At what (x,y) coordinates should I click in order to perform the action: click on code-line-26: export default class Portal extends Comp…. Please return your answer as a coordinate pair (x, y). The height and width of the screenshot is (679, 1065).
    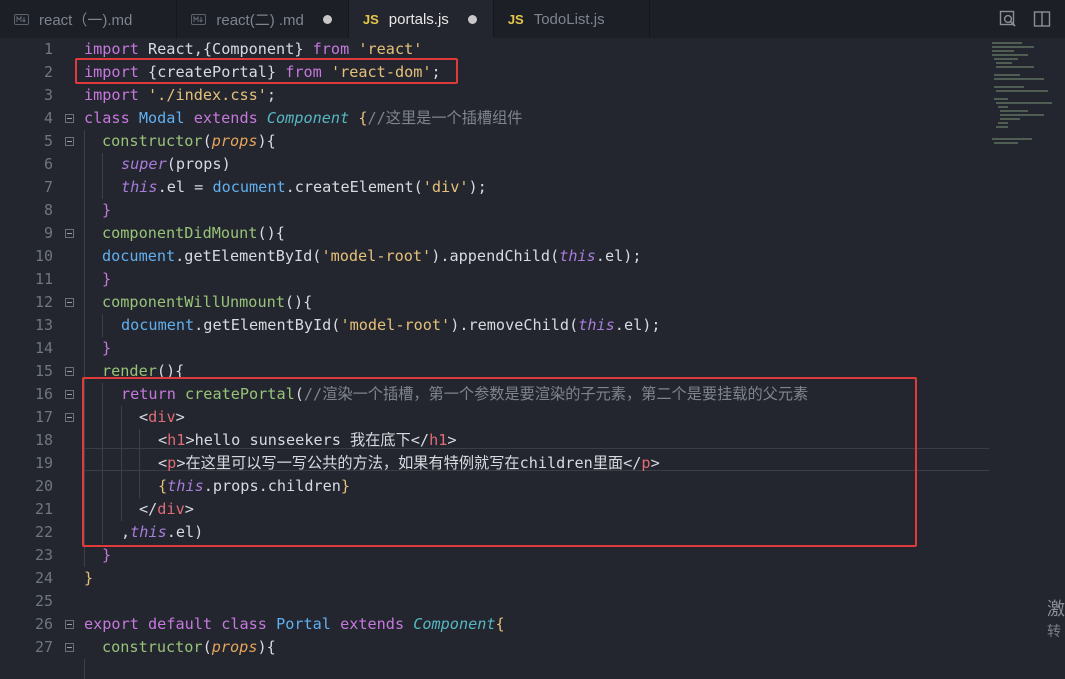
    Looking at the image, I should click on (294, 624).